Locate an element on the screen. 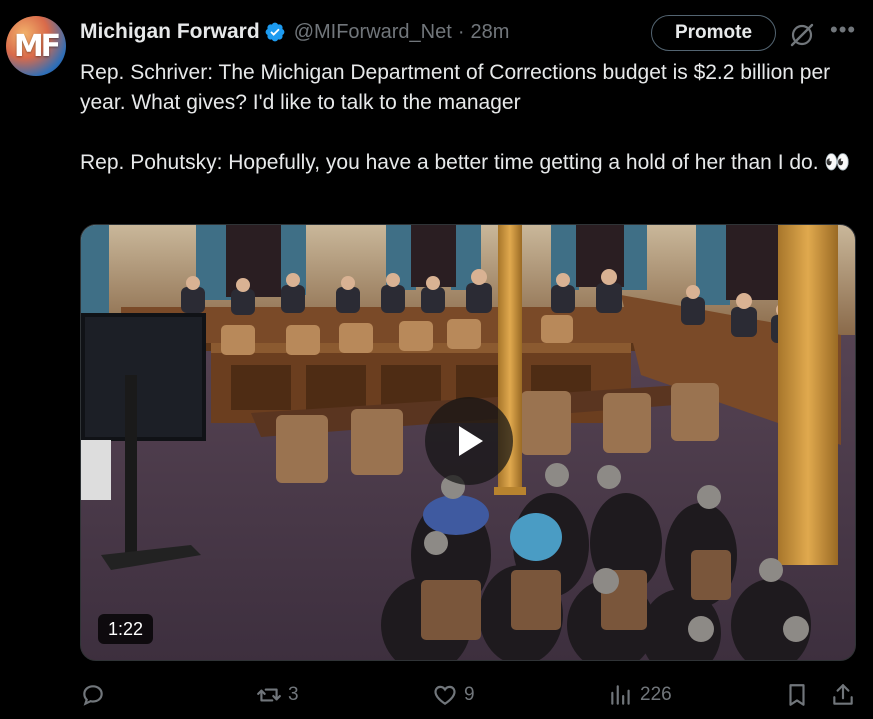 This screenshot has height=719, width=873. heart-icon is located at coordinates (445, 695).